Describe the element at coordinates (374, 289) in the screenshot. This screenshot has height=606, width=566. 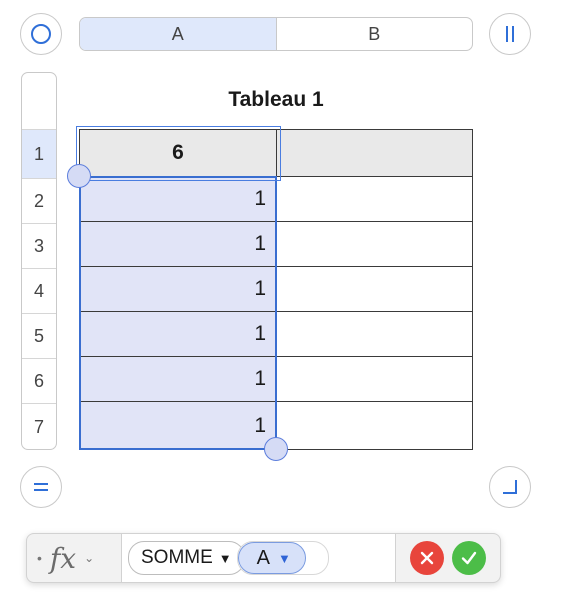
I see `cell-b4` at that location.